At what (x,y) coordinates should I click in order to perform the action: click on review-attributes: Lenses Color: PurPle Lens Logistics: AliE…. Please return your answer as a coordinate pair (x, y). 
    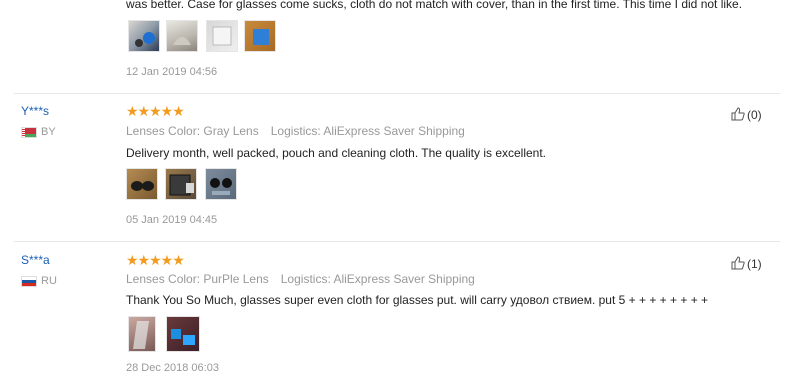
    Looking at the image, I should click on (300, 279).